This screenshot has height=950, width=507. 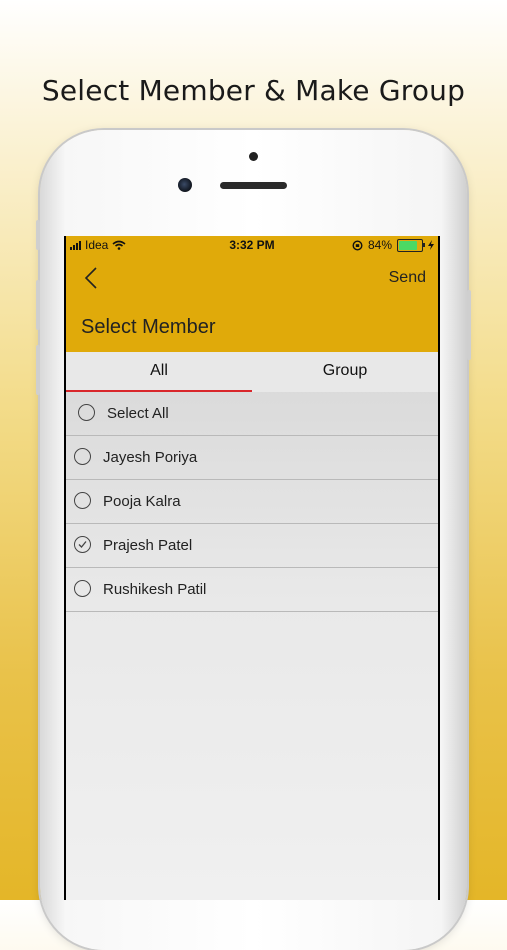 What do you see at coordinates (142, 501) in the screenshot?
I see `member-name: Pooja Kalra` at bounding box center [142, 501].